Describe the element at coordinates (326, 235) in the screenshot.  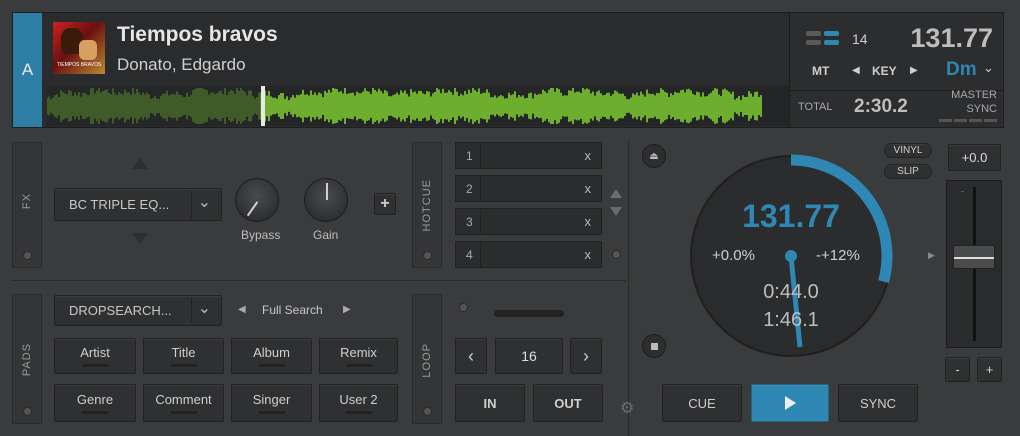
I see `gain-label: Gain` at that location.